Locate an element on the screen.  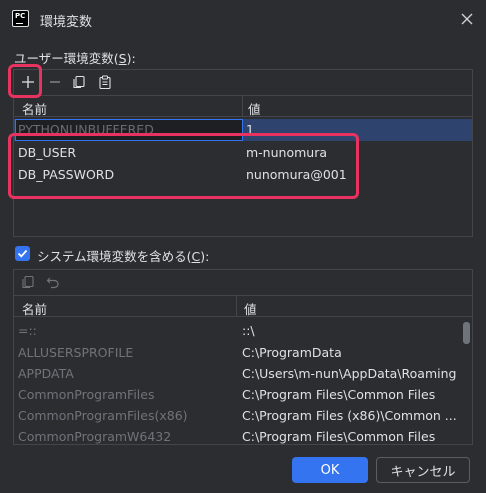
system-env-toolbar is located at coordinates (243, 282).